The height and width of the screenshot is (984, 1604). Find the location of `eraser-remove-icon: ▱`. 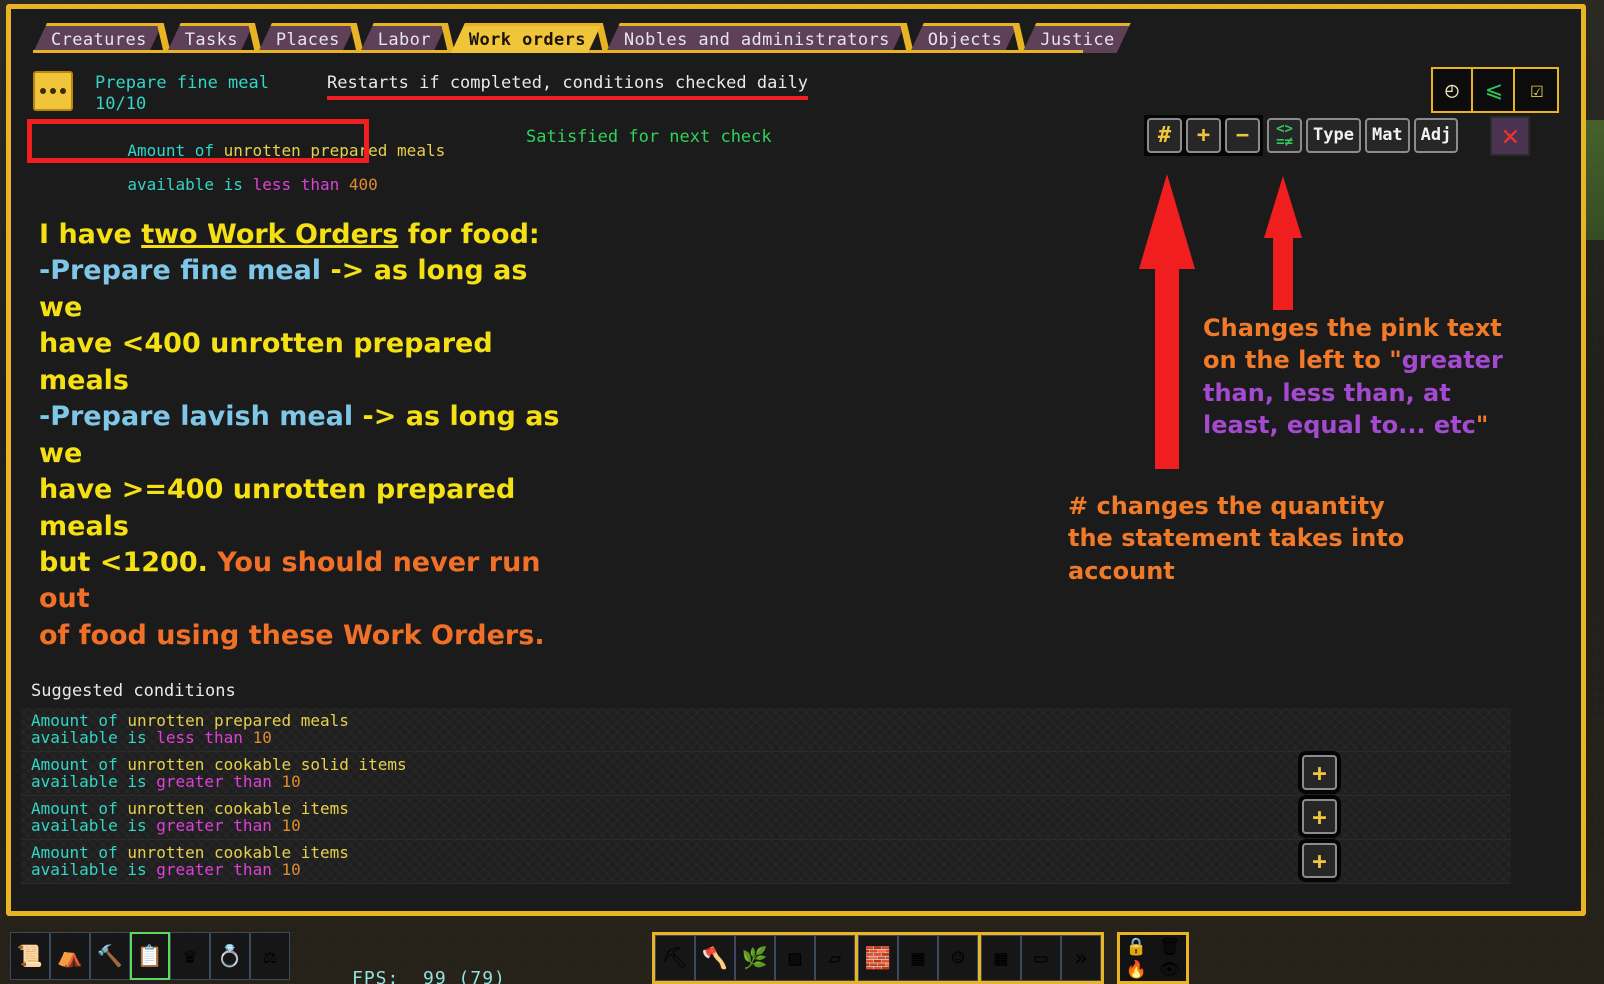

eraser-remove-icon: ▱ is located at coordinates (835, 958).